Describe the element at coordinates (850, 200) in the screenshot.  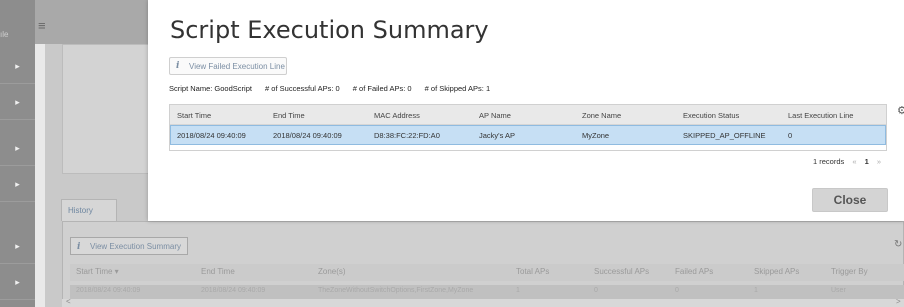
I see `close-button: Close` at that location.